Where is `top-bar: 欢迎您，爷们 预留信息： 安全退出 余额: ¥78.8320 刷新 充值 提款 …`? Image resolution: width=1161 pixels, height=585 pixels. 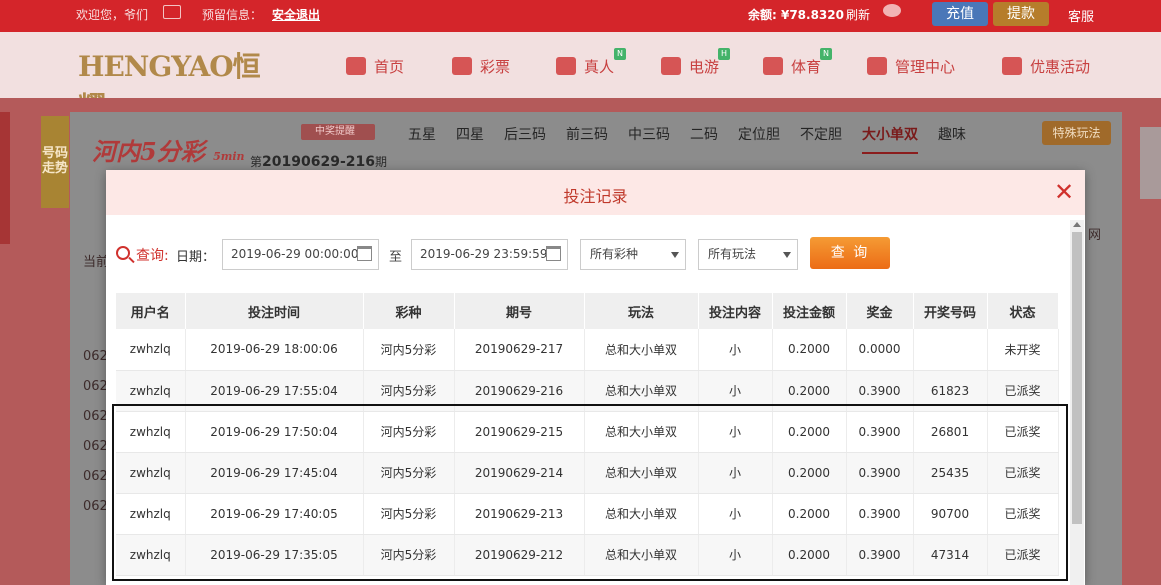
top-bar: 欢迎您，爷们 预留信息： 安全退出 余额: ¥78.8320 刷新 充值 提款 … is located at coordinates (580, 16).